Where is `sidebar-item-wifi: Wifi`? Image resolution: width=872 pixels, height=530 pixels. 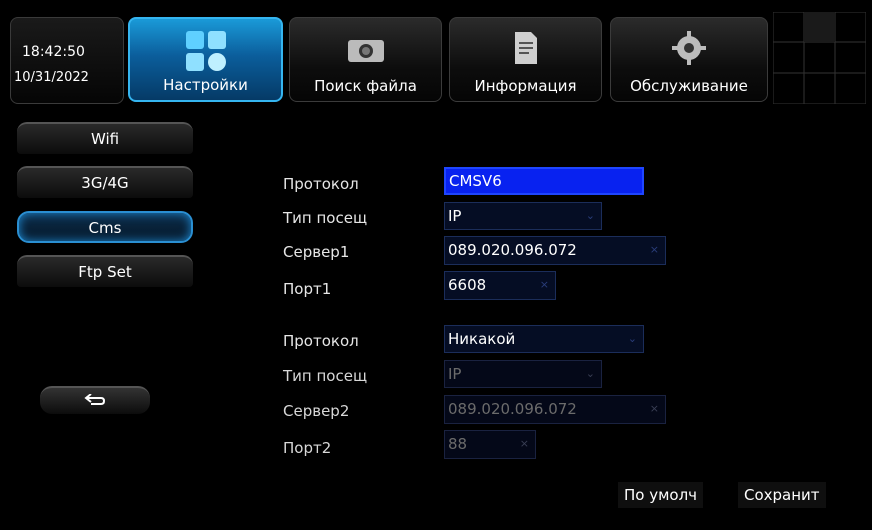 sidebar-item-wifi: Wifi is located at coordinates (105, 138).